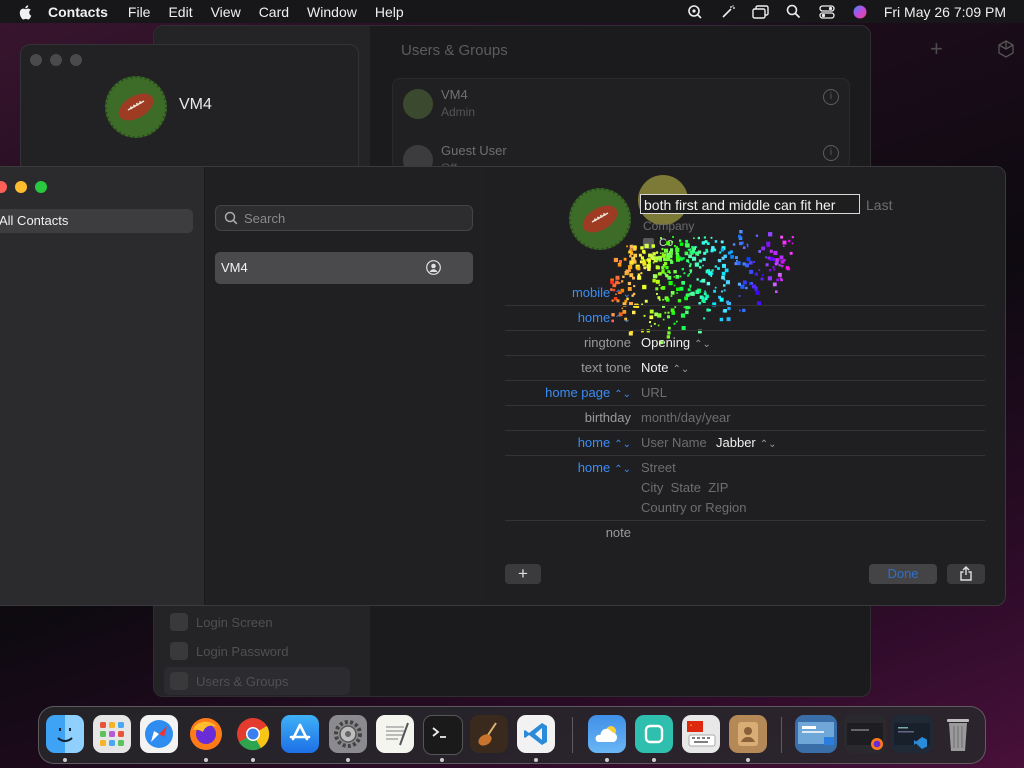 Image resolution: width=1024 pixels, height=768 pixels. I want to click on users-icon, so click(179, 681).